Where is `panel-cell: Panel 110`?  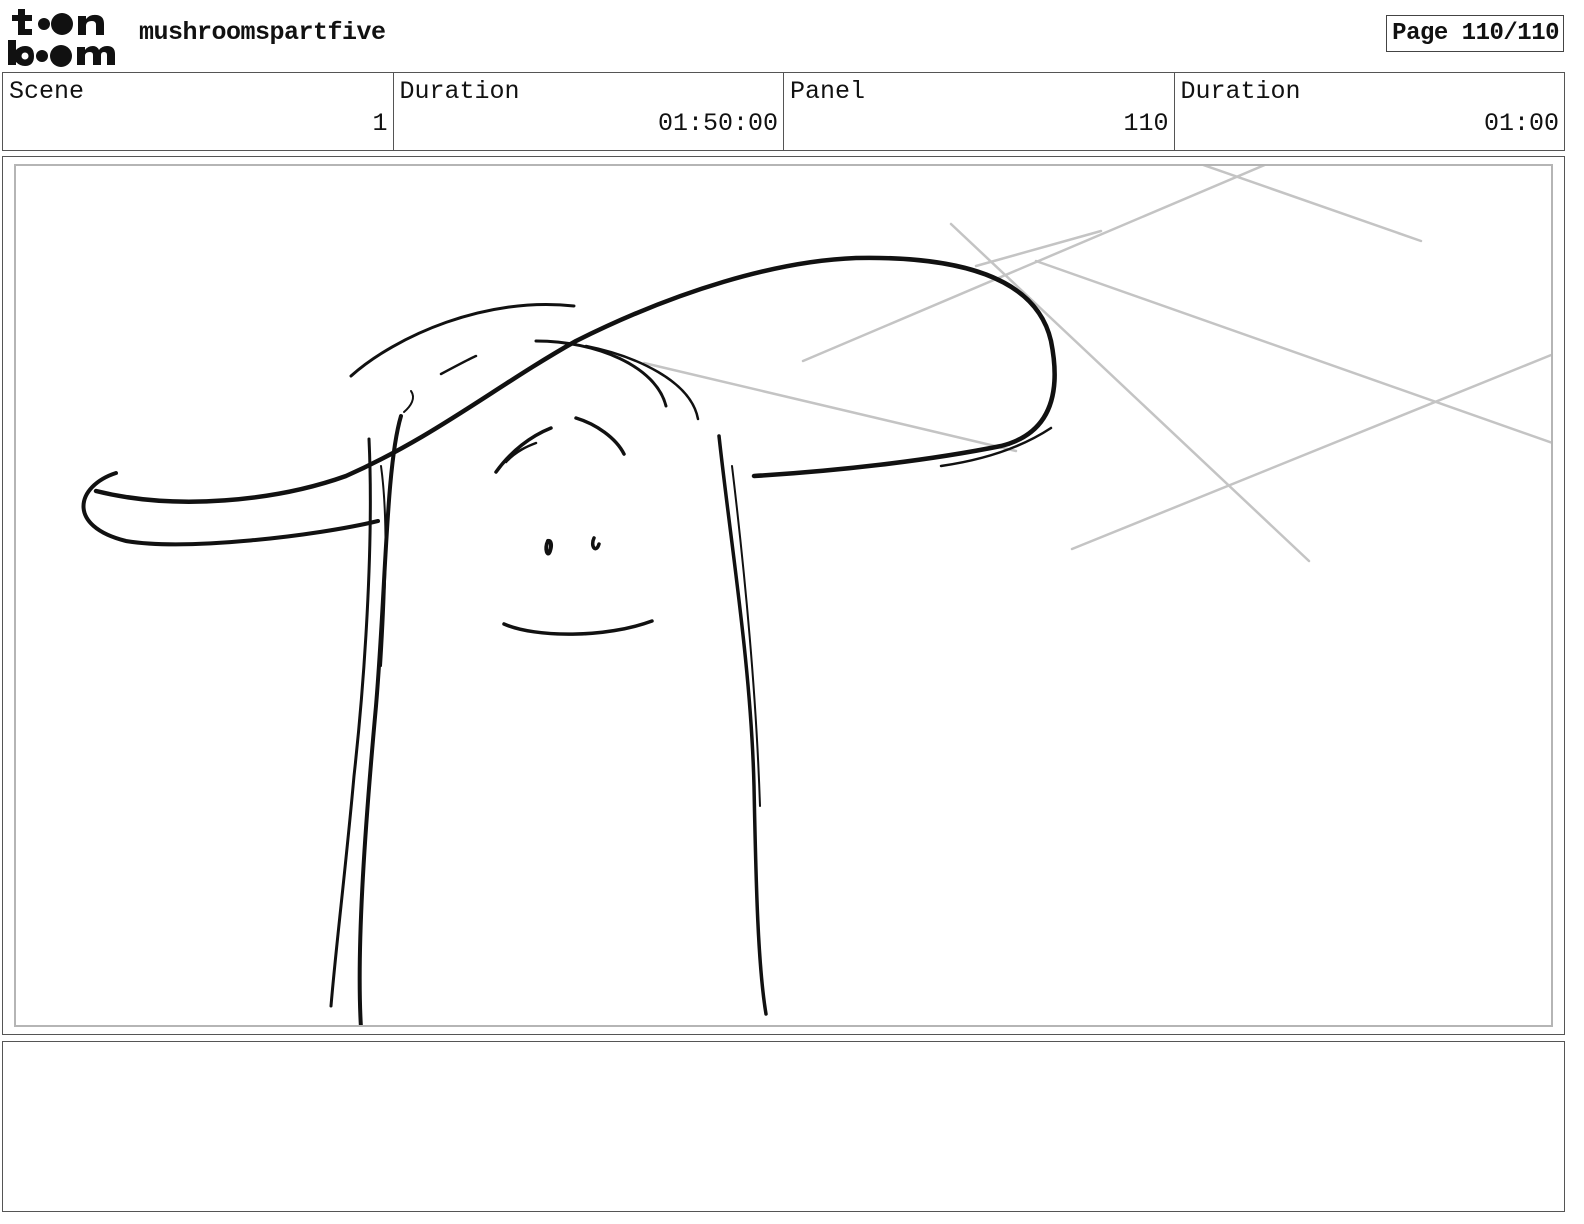
panel-cell: Panel 110 is located at coordinates (979, 111).